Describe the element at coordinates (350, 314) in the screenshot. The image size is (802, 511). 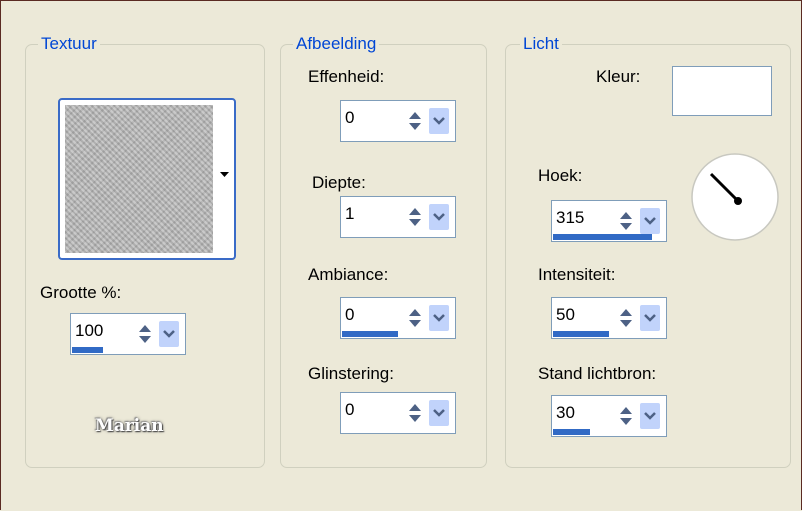
I see `ambiance-value: 0` at that location.